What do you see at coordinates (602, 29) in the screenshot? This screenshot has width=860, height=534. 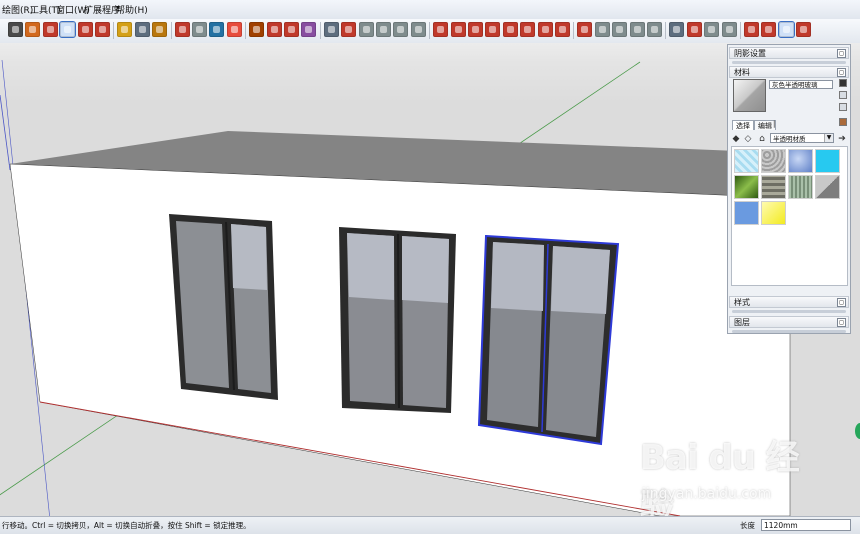 I see `solid-union-icon` at bounding box center [602, 29].